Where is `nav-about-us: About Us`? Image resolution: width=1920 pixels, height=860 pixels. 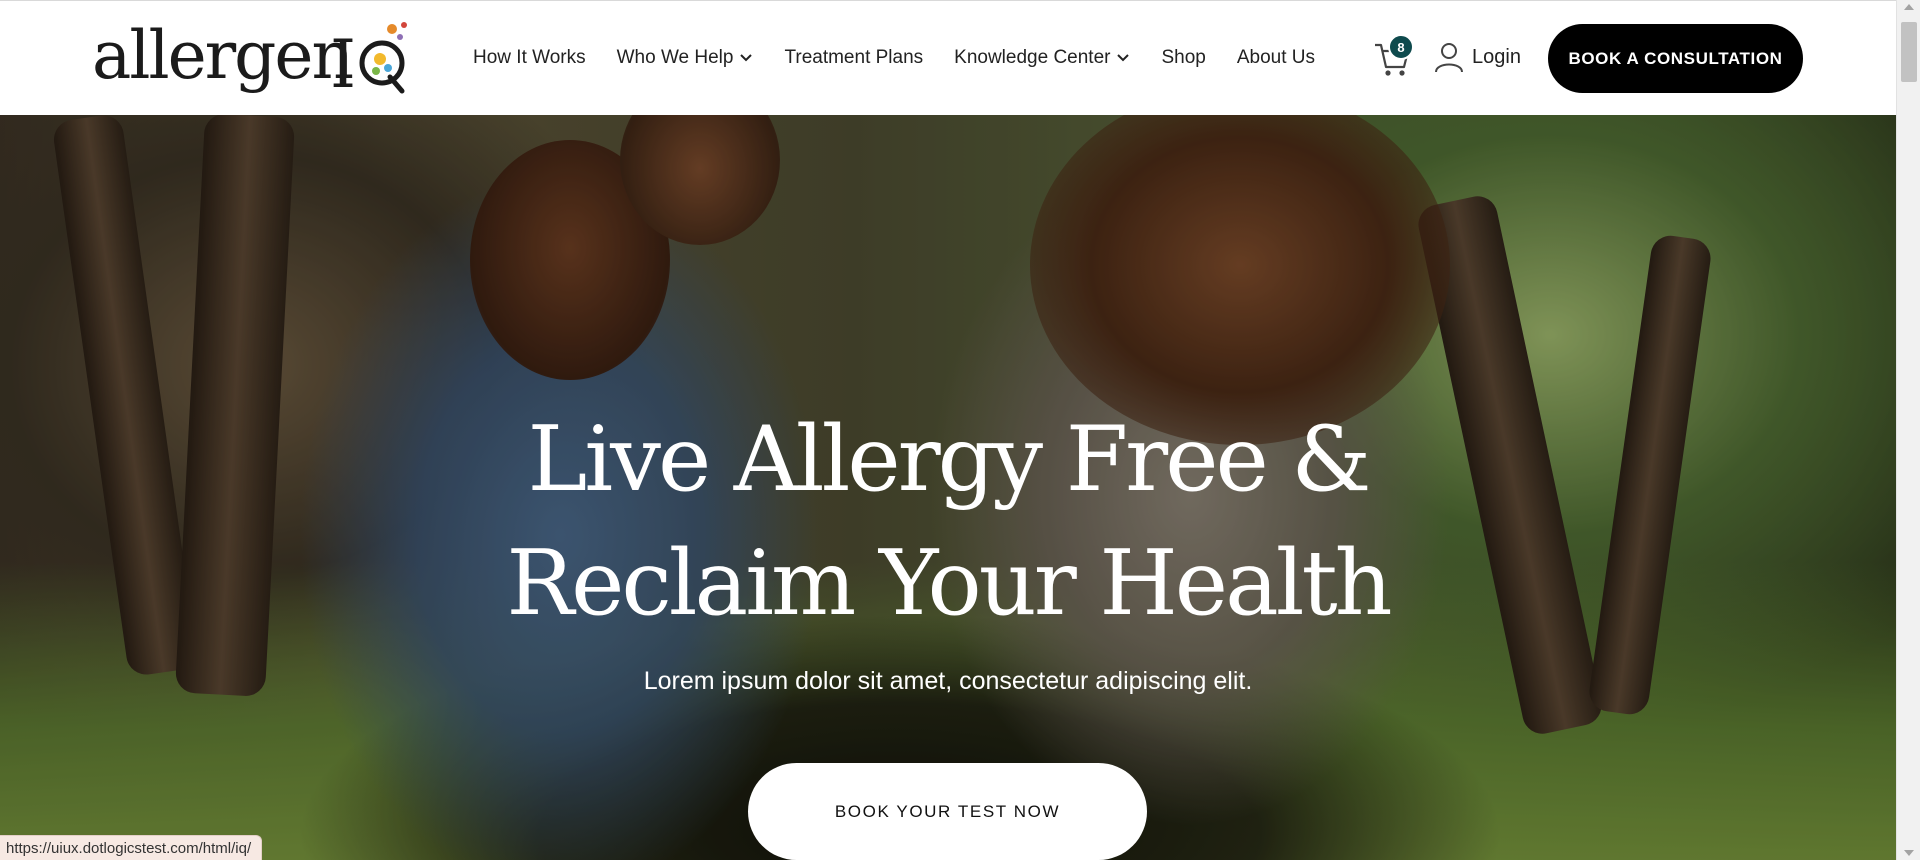
nav-about-us: About Us is located at coordinates (1276, 58).